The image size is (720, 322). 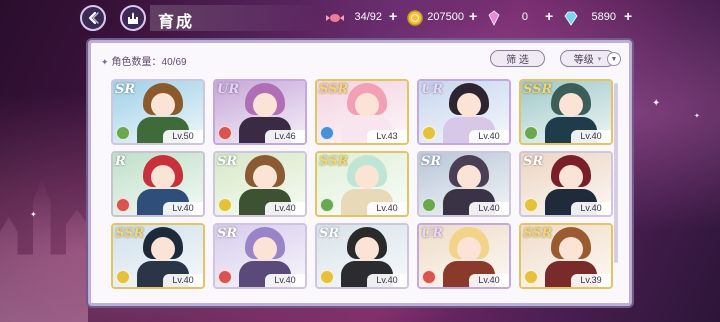 I want to click on back-button, so click(x=93, y=18).